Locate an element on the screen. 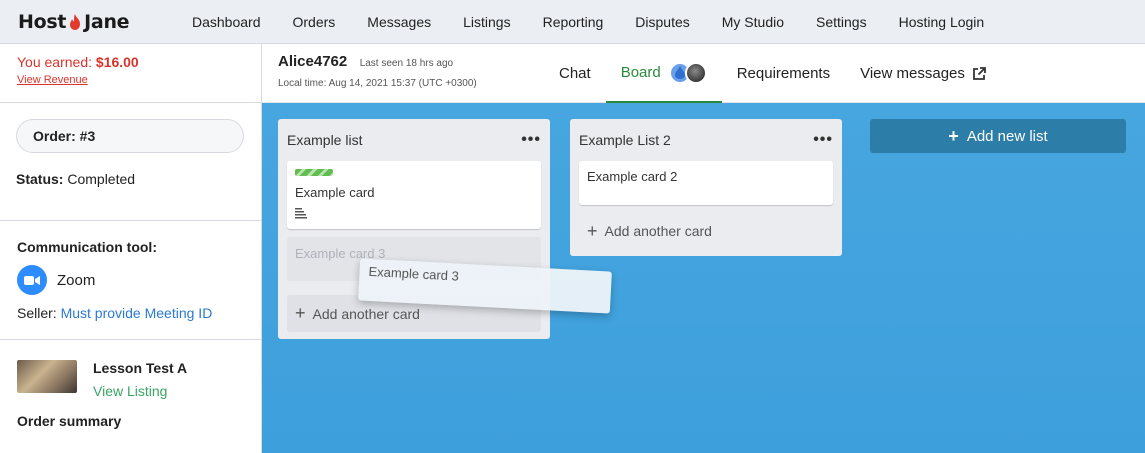  card-title: Example card 2 is located at coordinates (632, 176).